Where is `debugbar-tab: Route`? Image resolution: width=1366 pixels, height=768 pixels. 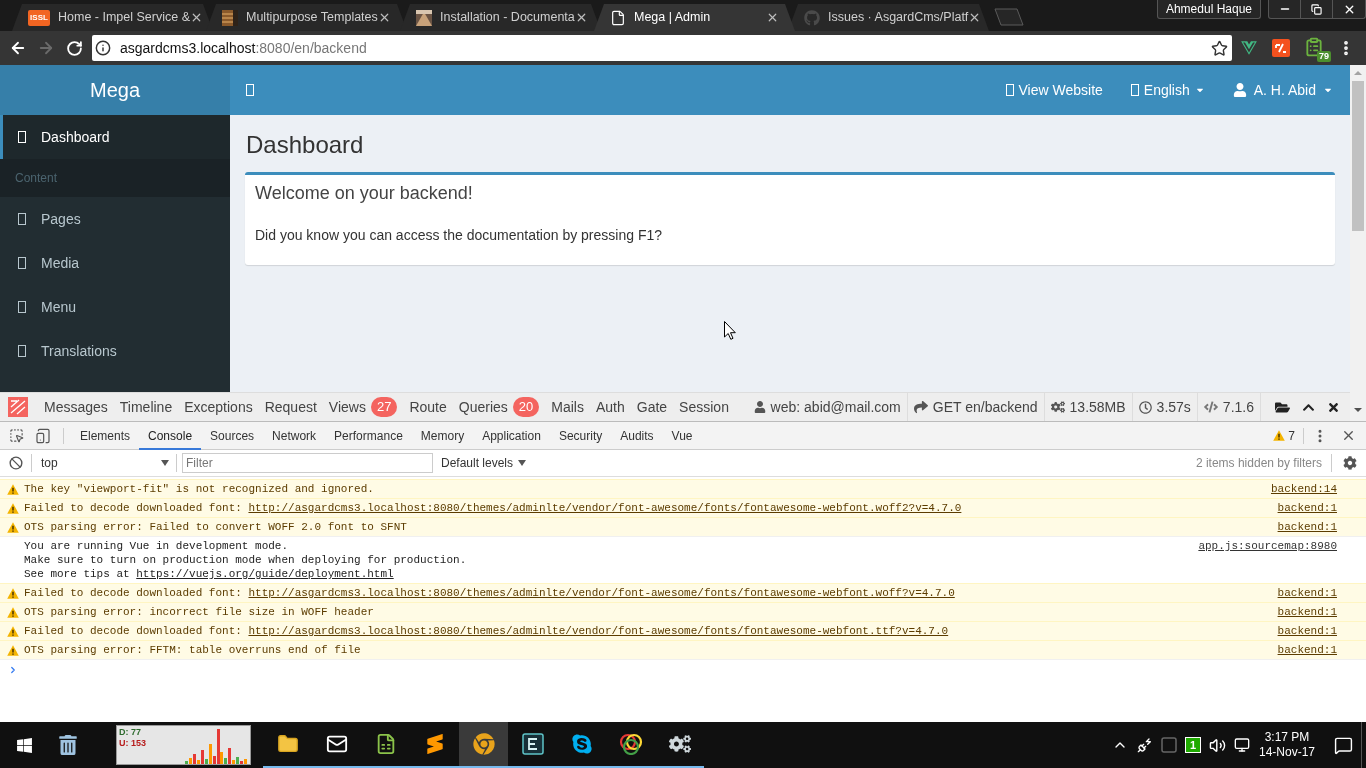
debugbar-tab: Route is located at coordinates (428, 407).